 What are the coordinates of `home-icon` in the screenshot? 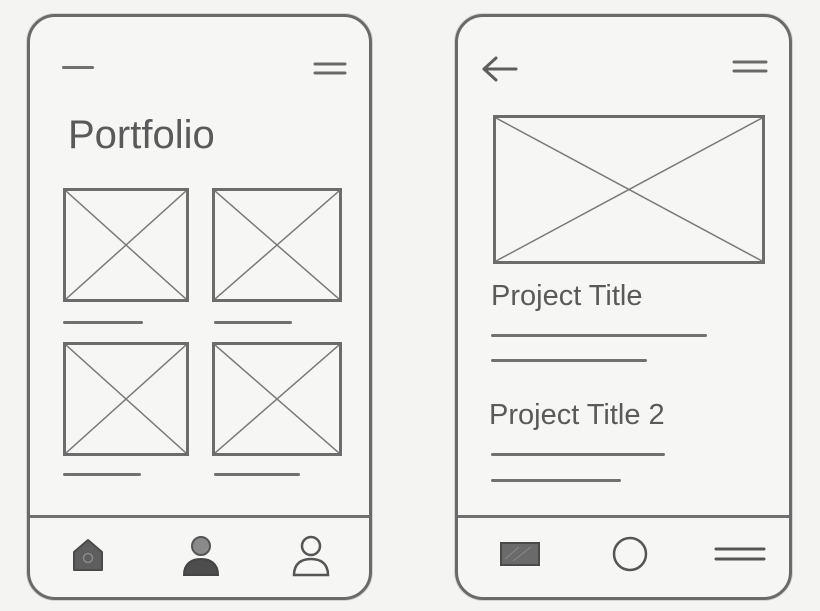 It's located at (88, 555).